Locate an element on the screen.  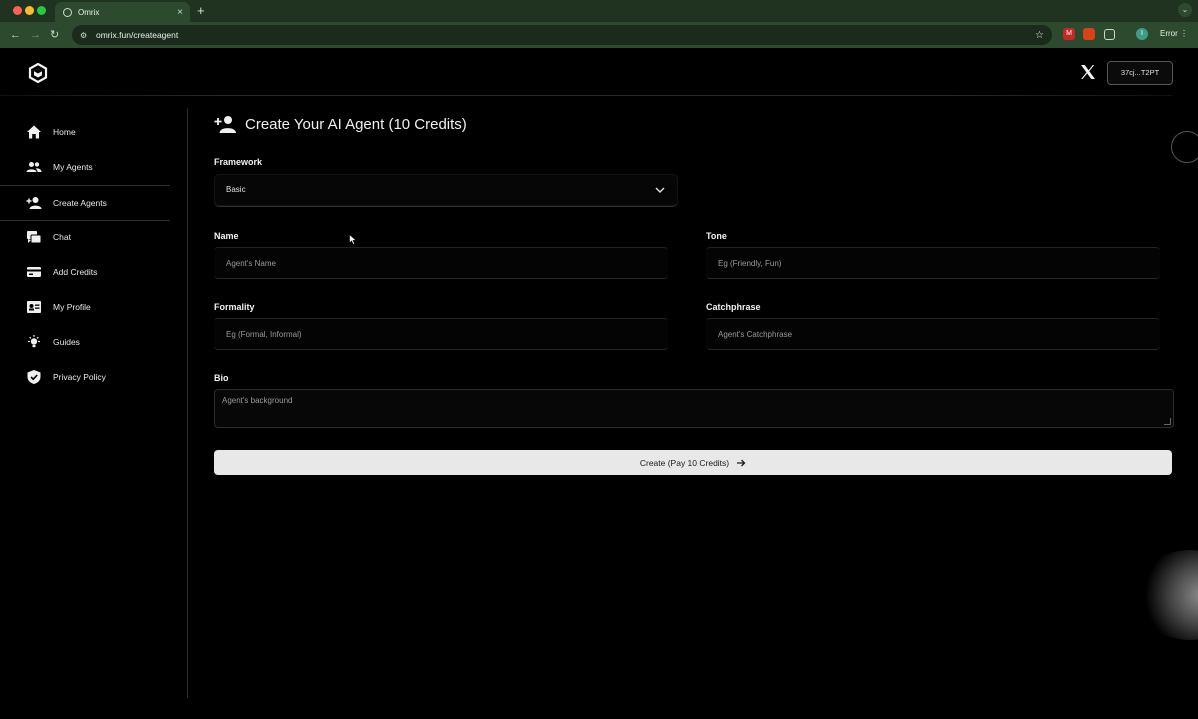
site-settings-icon: ⚙ is located at coordinates (85, 35).